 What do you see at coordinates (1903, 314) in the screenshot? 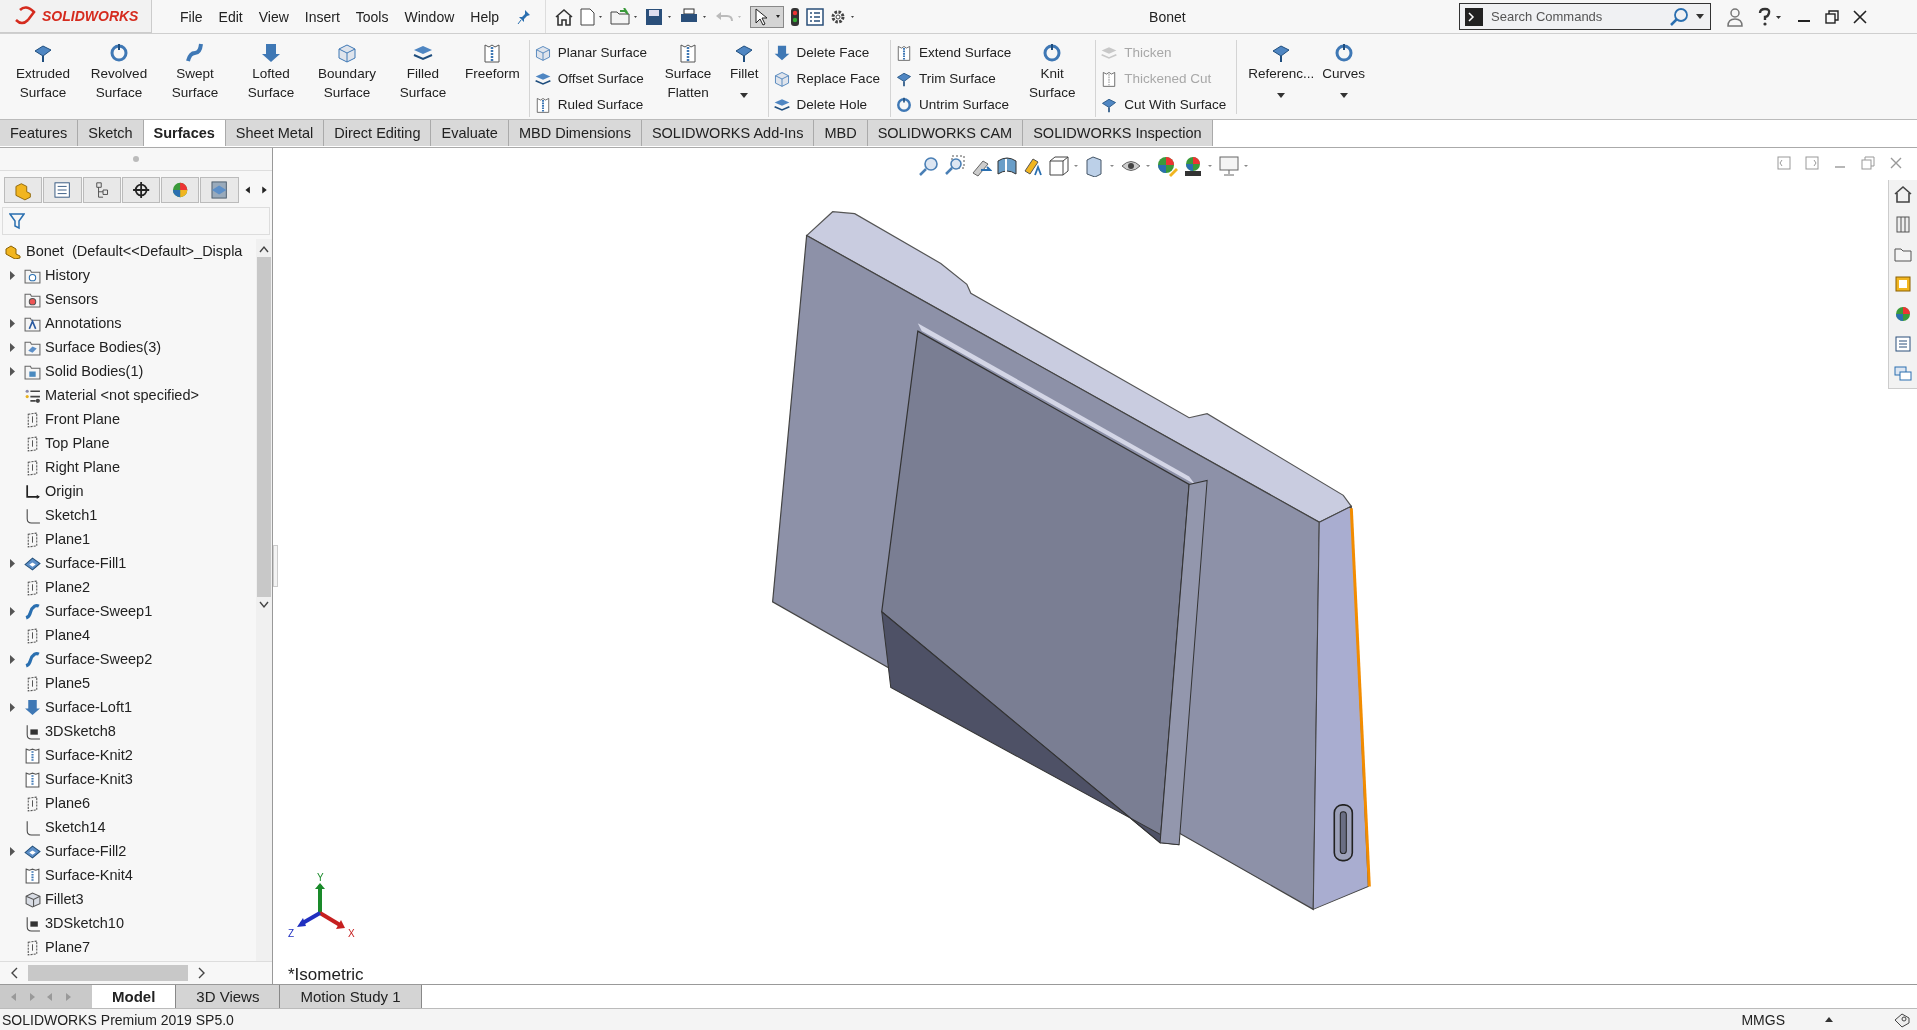
I see `color-ball-icon` at bounding box center [1903, 314].